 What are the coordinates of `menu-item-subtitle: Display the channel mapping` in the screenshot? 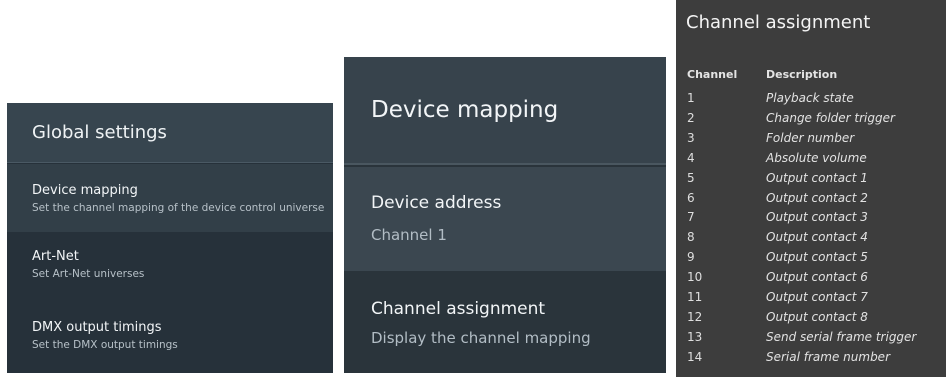 It's located at (481, 338).